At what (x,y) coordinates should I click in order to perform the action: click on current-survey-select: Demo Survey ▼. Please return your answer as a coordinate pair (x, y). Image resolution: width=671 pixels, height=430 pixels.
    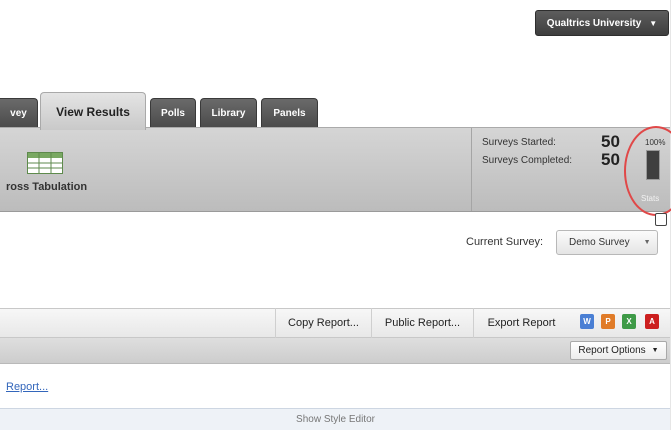
    Looking at the image, I should click on (607, 242).